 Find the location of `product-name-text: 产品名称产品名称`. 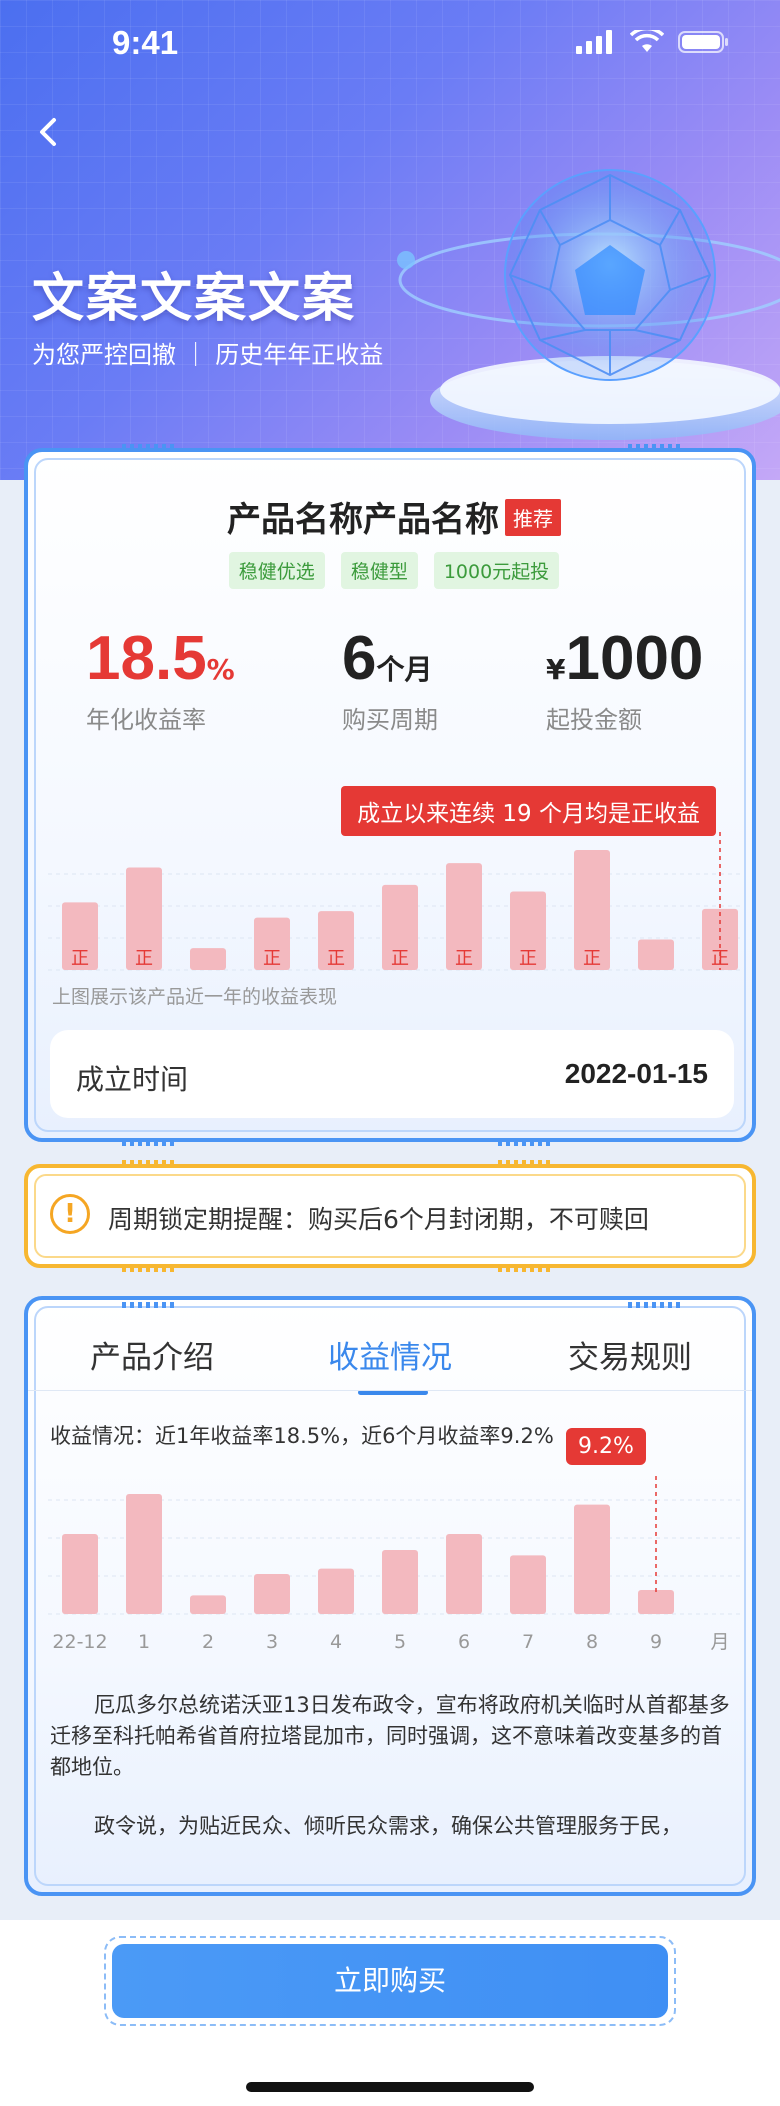

product-name-text: 产品名称产品名称 is located at coordinates (363, 520).